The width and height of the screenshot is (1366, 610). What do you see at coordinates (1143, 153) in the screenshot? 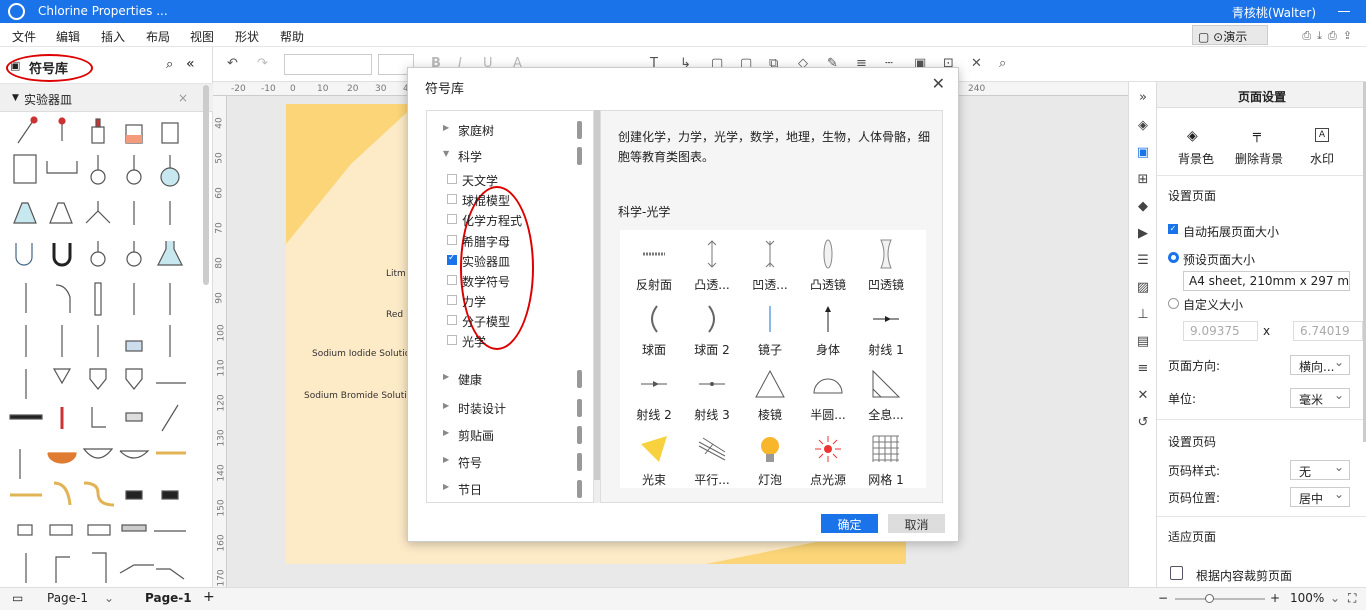
I see `page-setup-icon: ▣` at bounding box center [1143, 153].